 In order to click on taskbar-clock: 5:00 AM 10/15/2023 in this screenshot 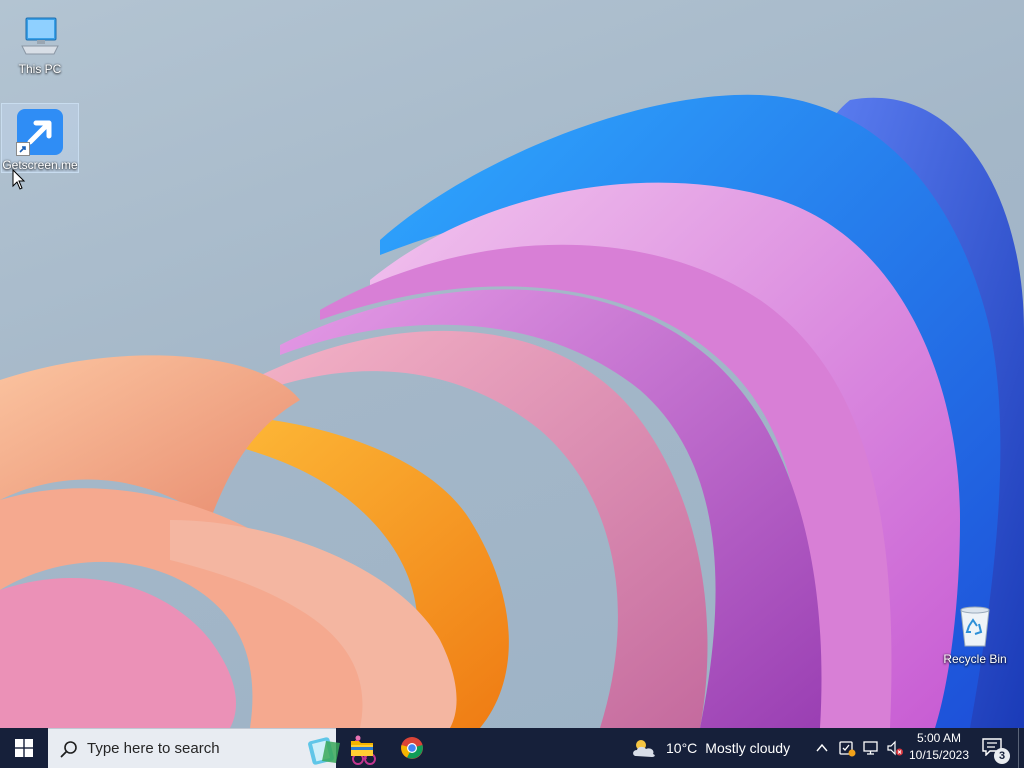, I will do `click(939, 748)`.